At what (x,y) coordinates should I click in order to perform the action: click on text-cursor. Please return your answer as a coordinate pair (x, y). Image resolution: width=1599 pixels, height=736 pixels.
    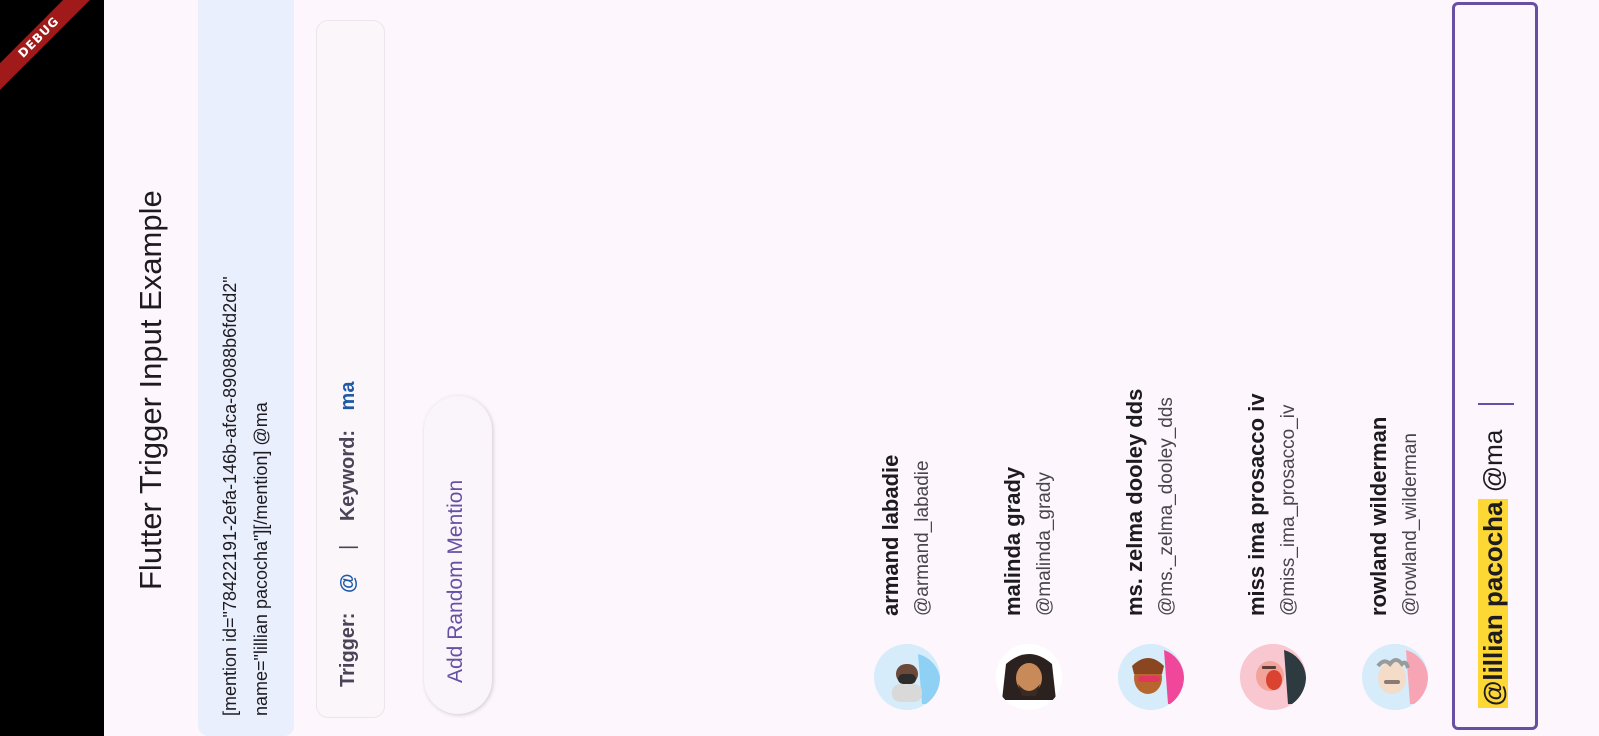
    Looking at the image, I should click on (1496, 404).